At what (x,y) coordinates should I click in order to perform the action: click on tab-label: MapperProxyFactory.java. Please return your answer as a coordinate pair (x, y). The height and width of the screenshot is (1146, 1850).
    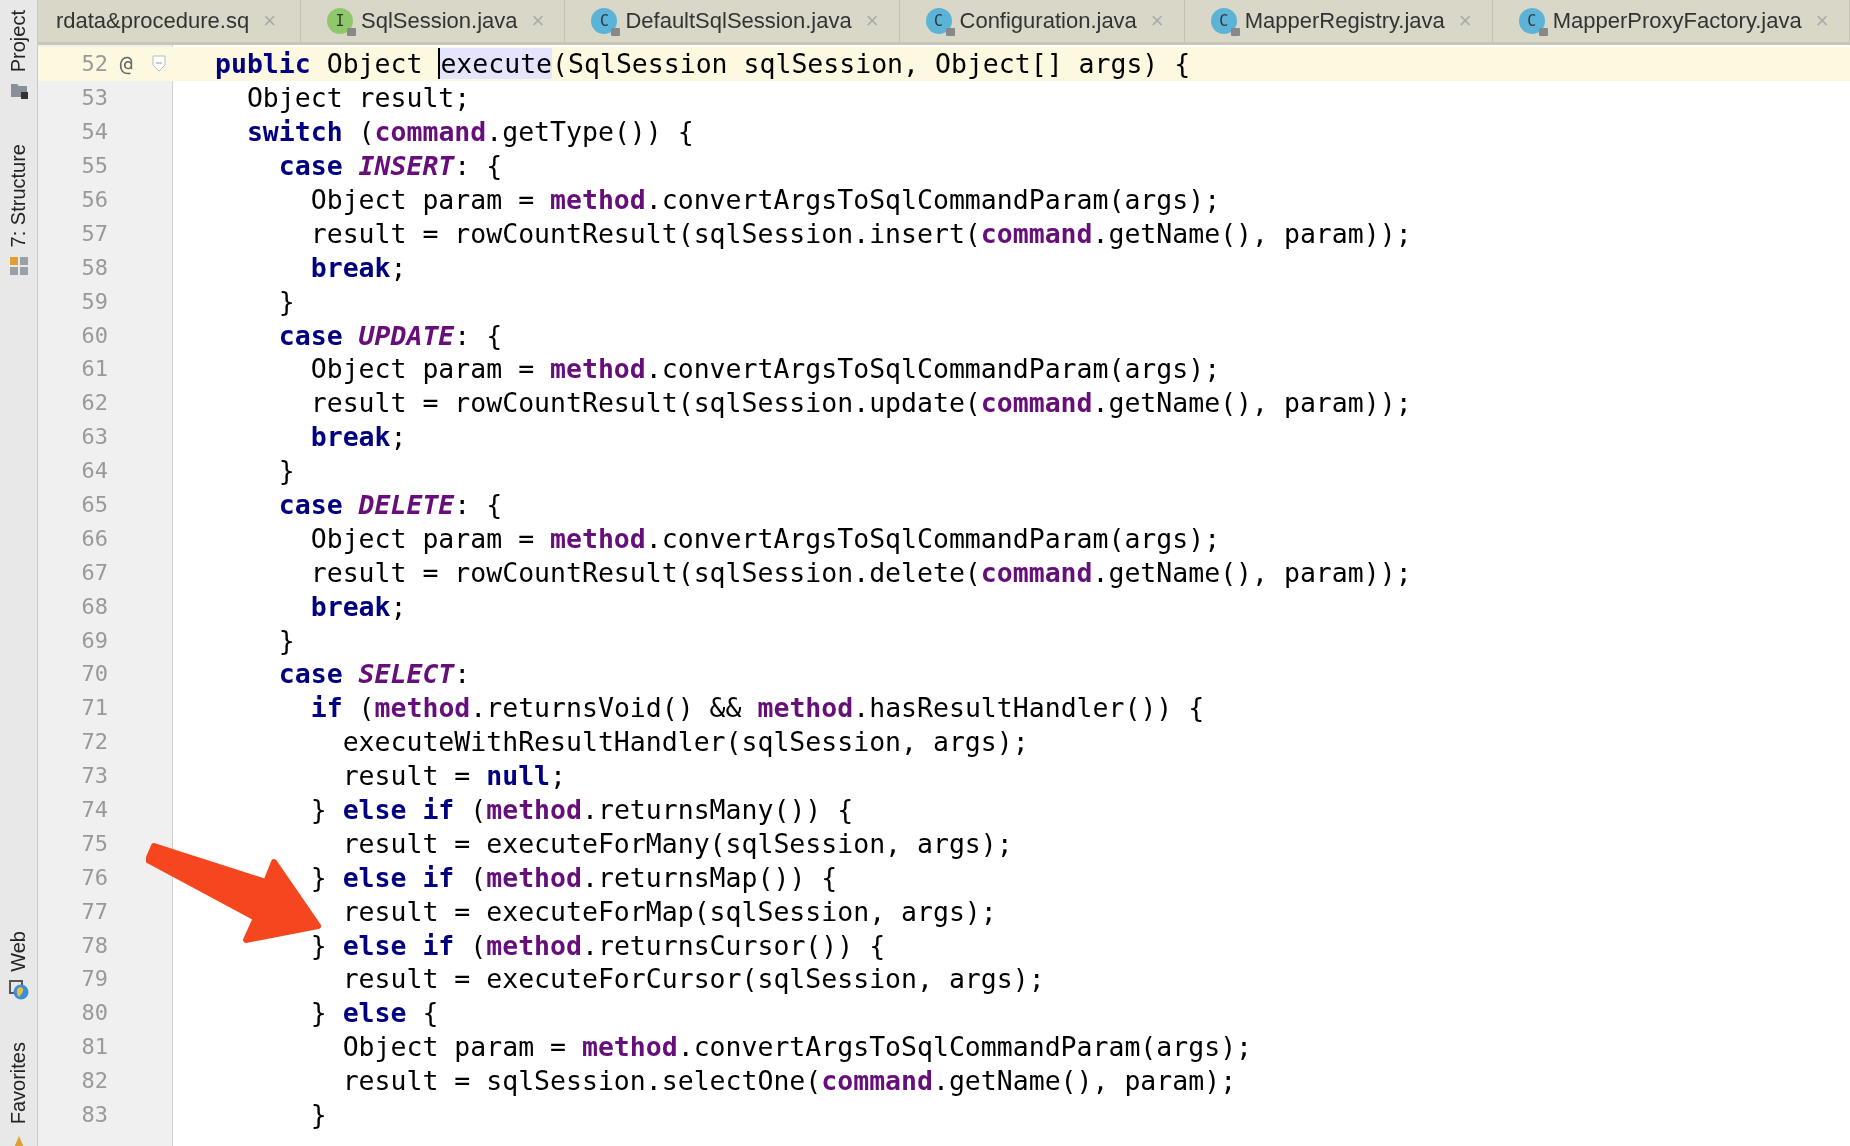
    Looking at the image, I should click on (1677, 21).